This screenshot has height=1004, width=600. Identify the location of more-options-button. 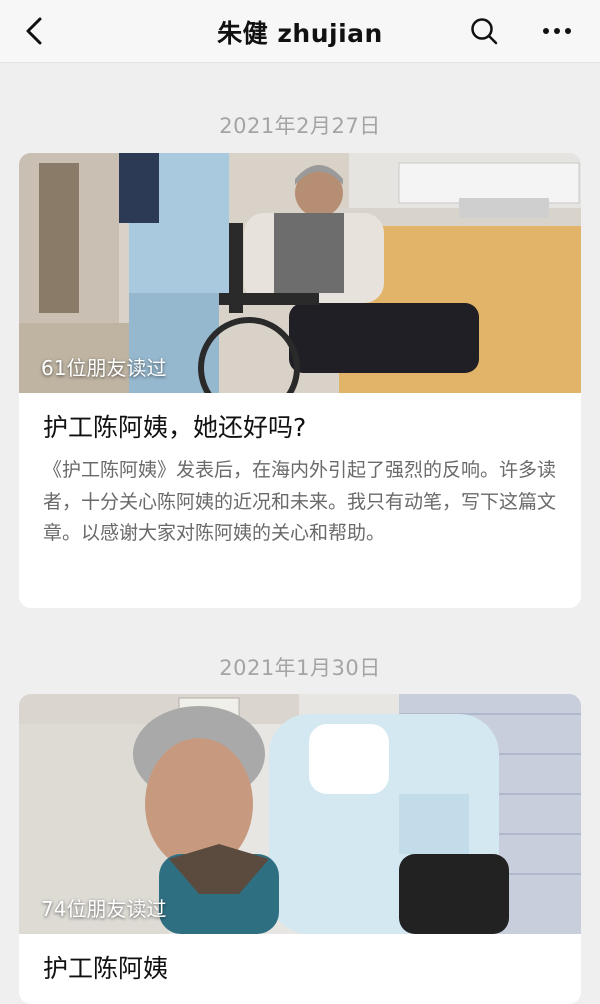
(557, 31).